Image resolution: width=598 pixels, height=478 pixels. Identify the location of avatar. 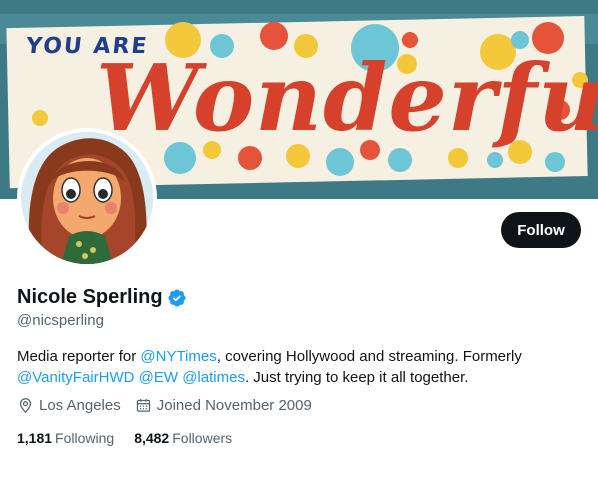
(87, 198).